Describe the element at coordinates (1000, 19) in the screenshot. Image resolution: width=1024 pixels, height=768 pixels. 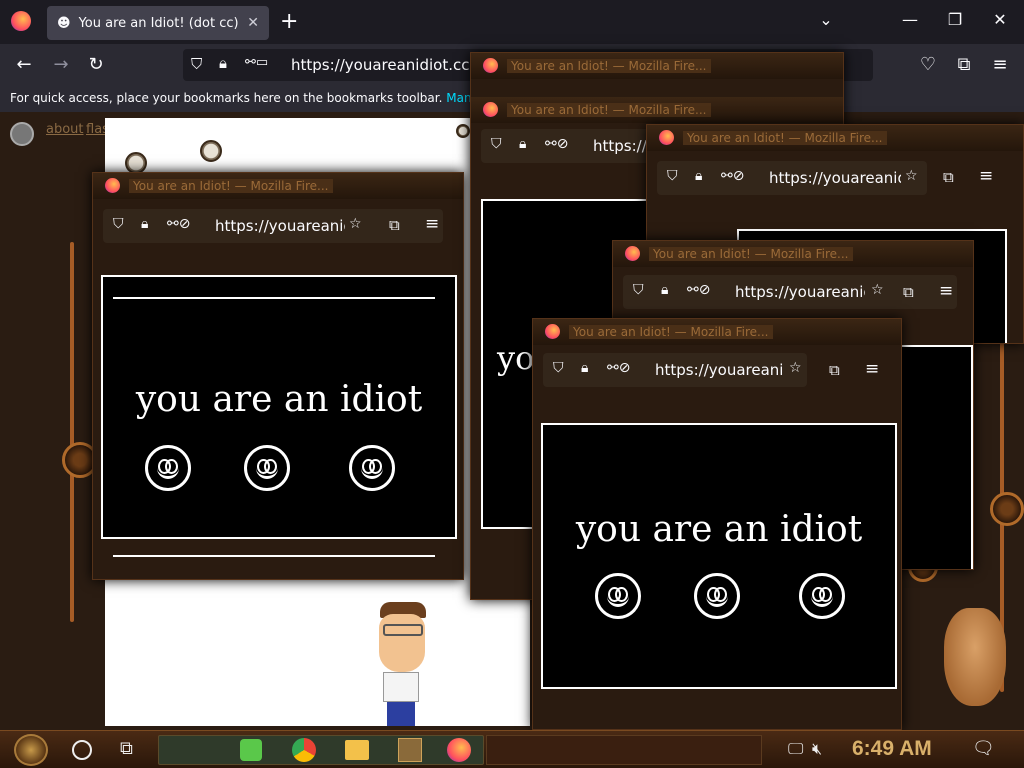
I see `close-window-button: ✕` at that location.